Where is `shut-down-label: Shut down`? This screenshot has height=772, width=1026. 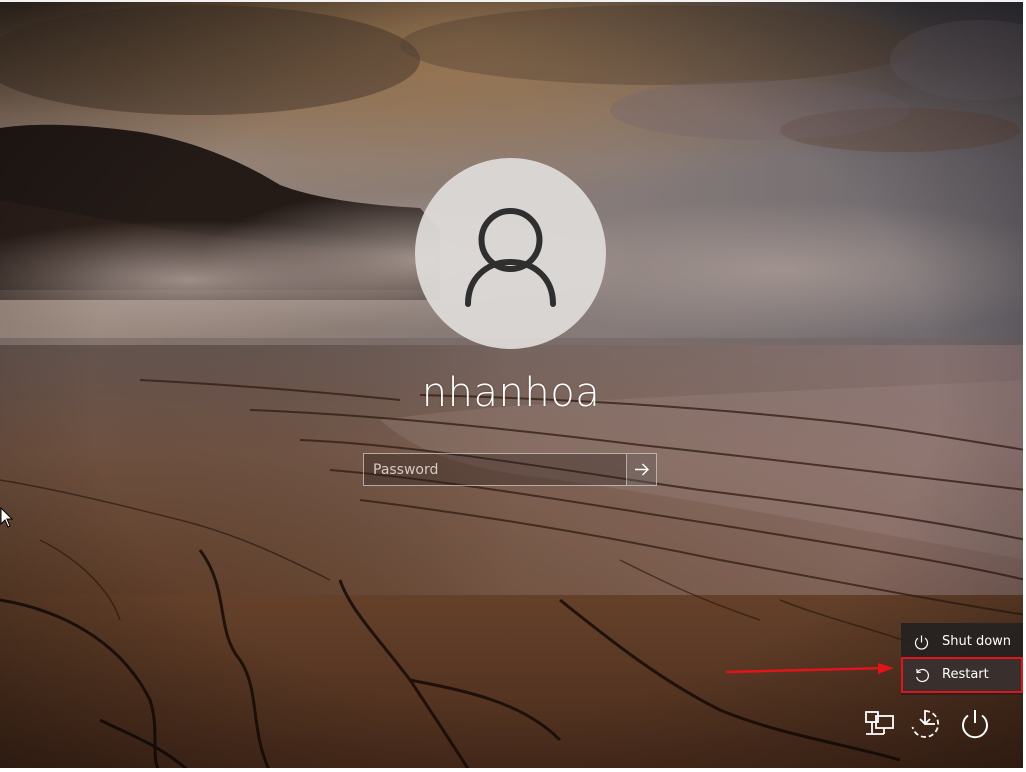 shut-down-label: Shut down is located at coordinates (977, 641).